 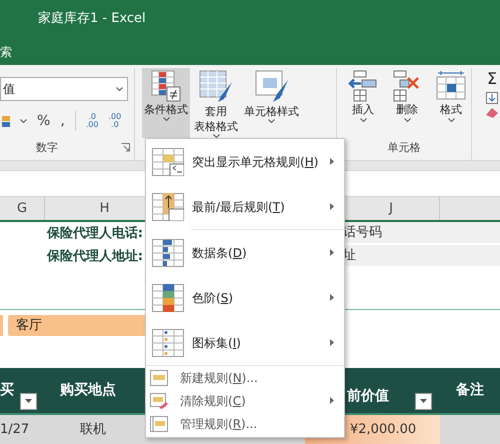 What do you see at coordinates (271, 87) in the screenshot?
I see `cell-styles-icon` at bounding box center [271, 87].